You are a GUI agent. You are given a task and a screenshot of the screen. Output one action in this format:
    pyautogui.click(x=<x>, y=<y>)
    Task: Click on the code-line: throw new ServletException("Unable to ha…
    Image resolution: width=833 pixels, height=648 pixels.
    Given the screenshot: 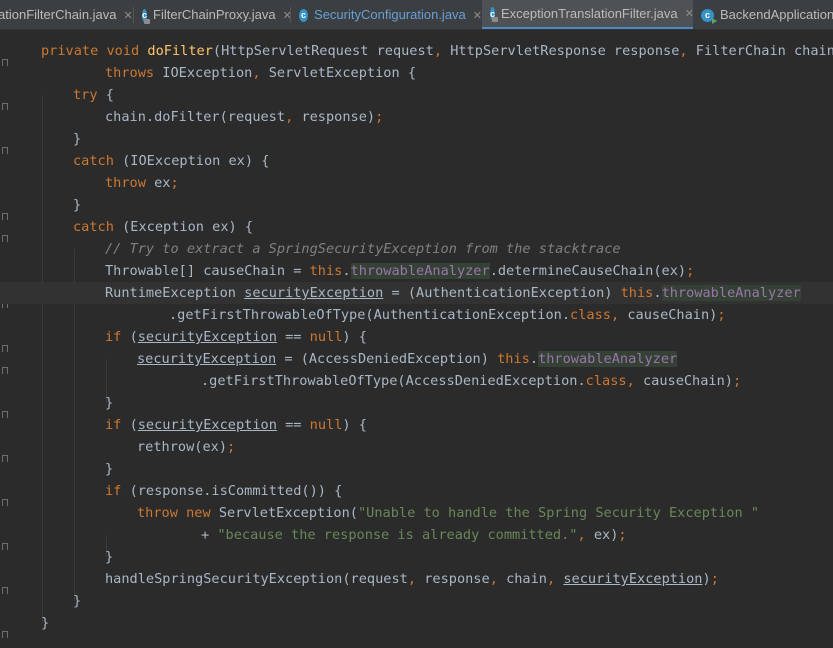 What is the action you would take?
    pyautogui.click(x=416, y=513)
    